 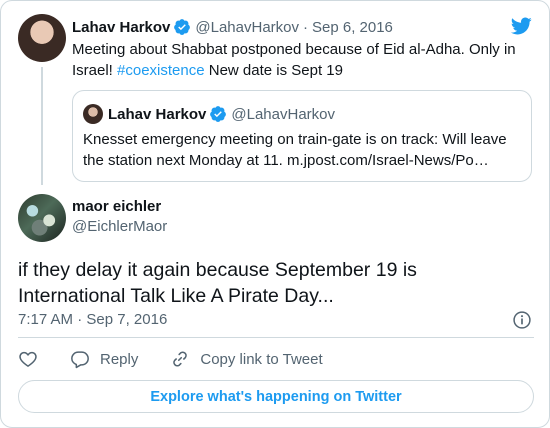 What do you see at coordinates (45, 319) in the screenshot?
I see `tweet-time: 7:17 AM` at bounding box center [45, 319].